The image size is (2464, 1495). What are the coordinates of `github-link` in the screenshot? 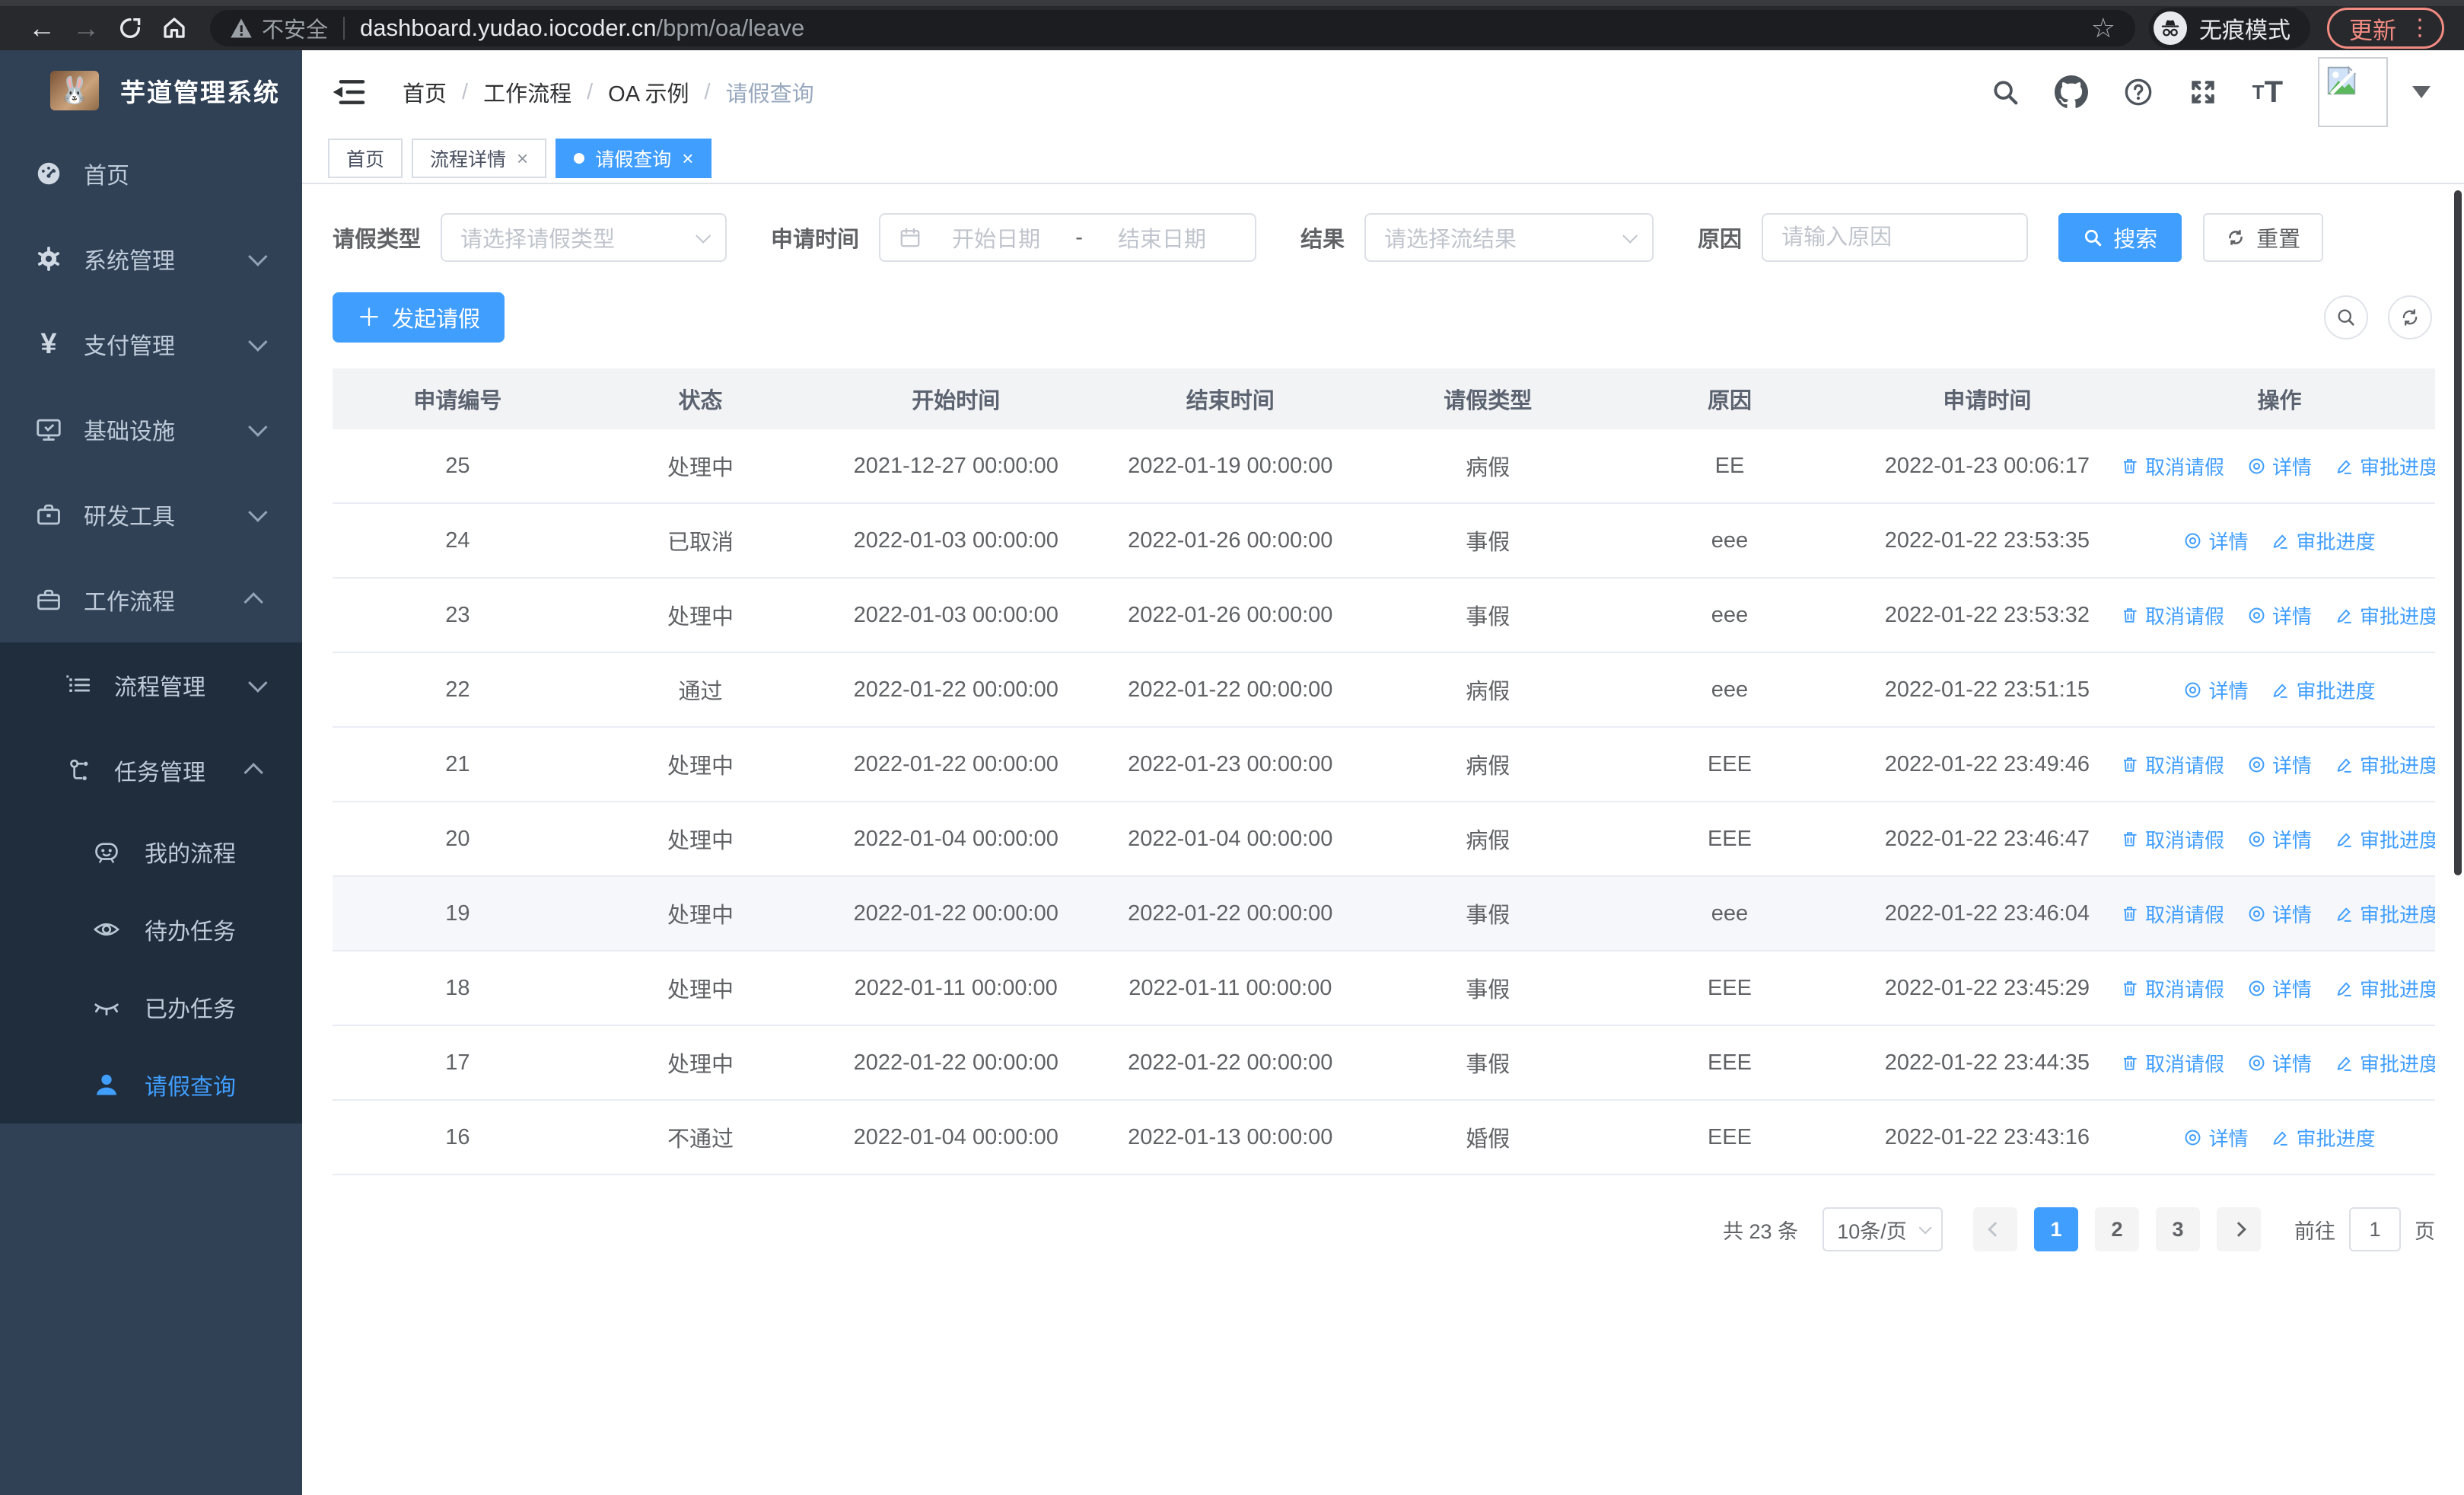 It's located at (2071, 92).